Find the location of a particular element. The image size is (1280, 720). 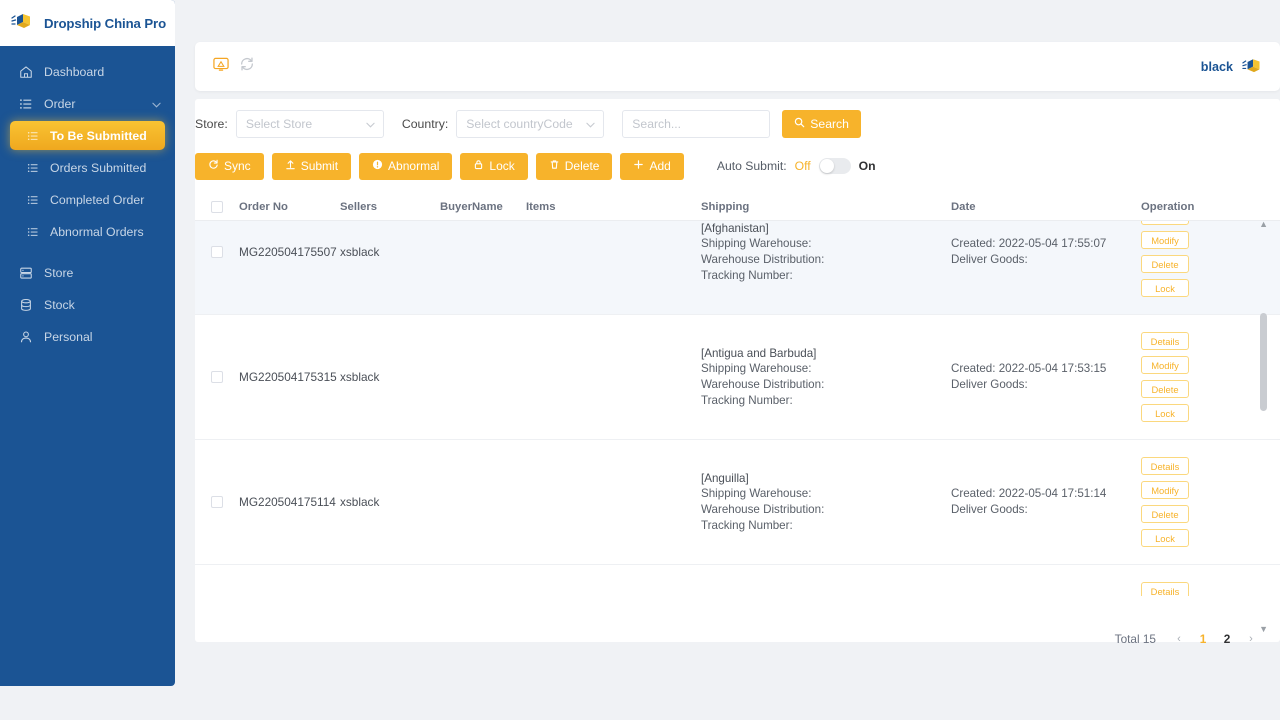

sidebar-item-completed-order: Completed Order is located at coordinates (87, 199).